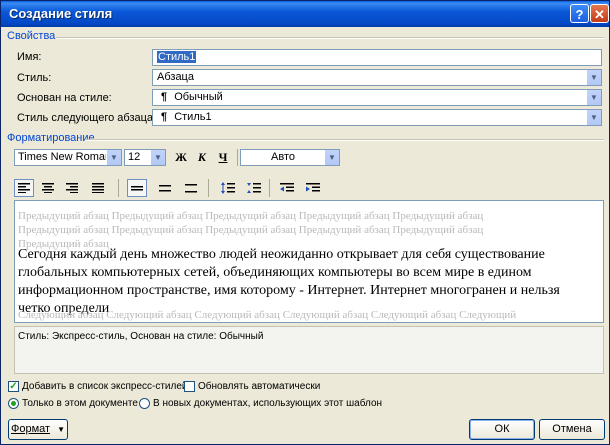 The height and width of the screenshot is (445, 610). Describe the element at coordinates (377, 57) in the screenshot. I see `name-input: Стиль1` at that location.